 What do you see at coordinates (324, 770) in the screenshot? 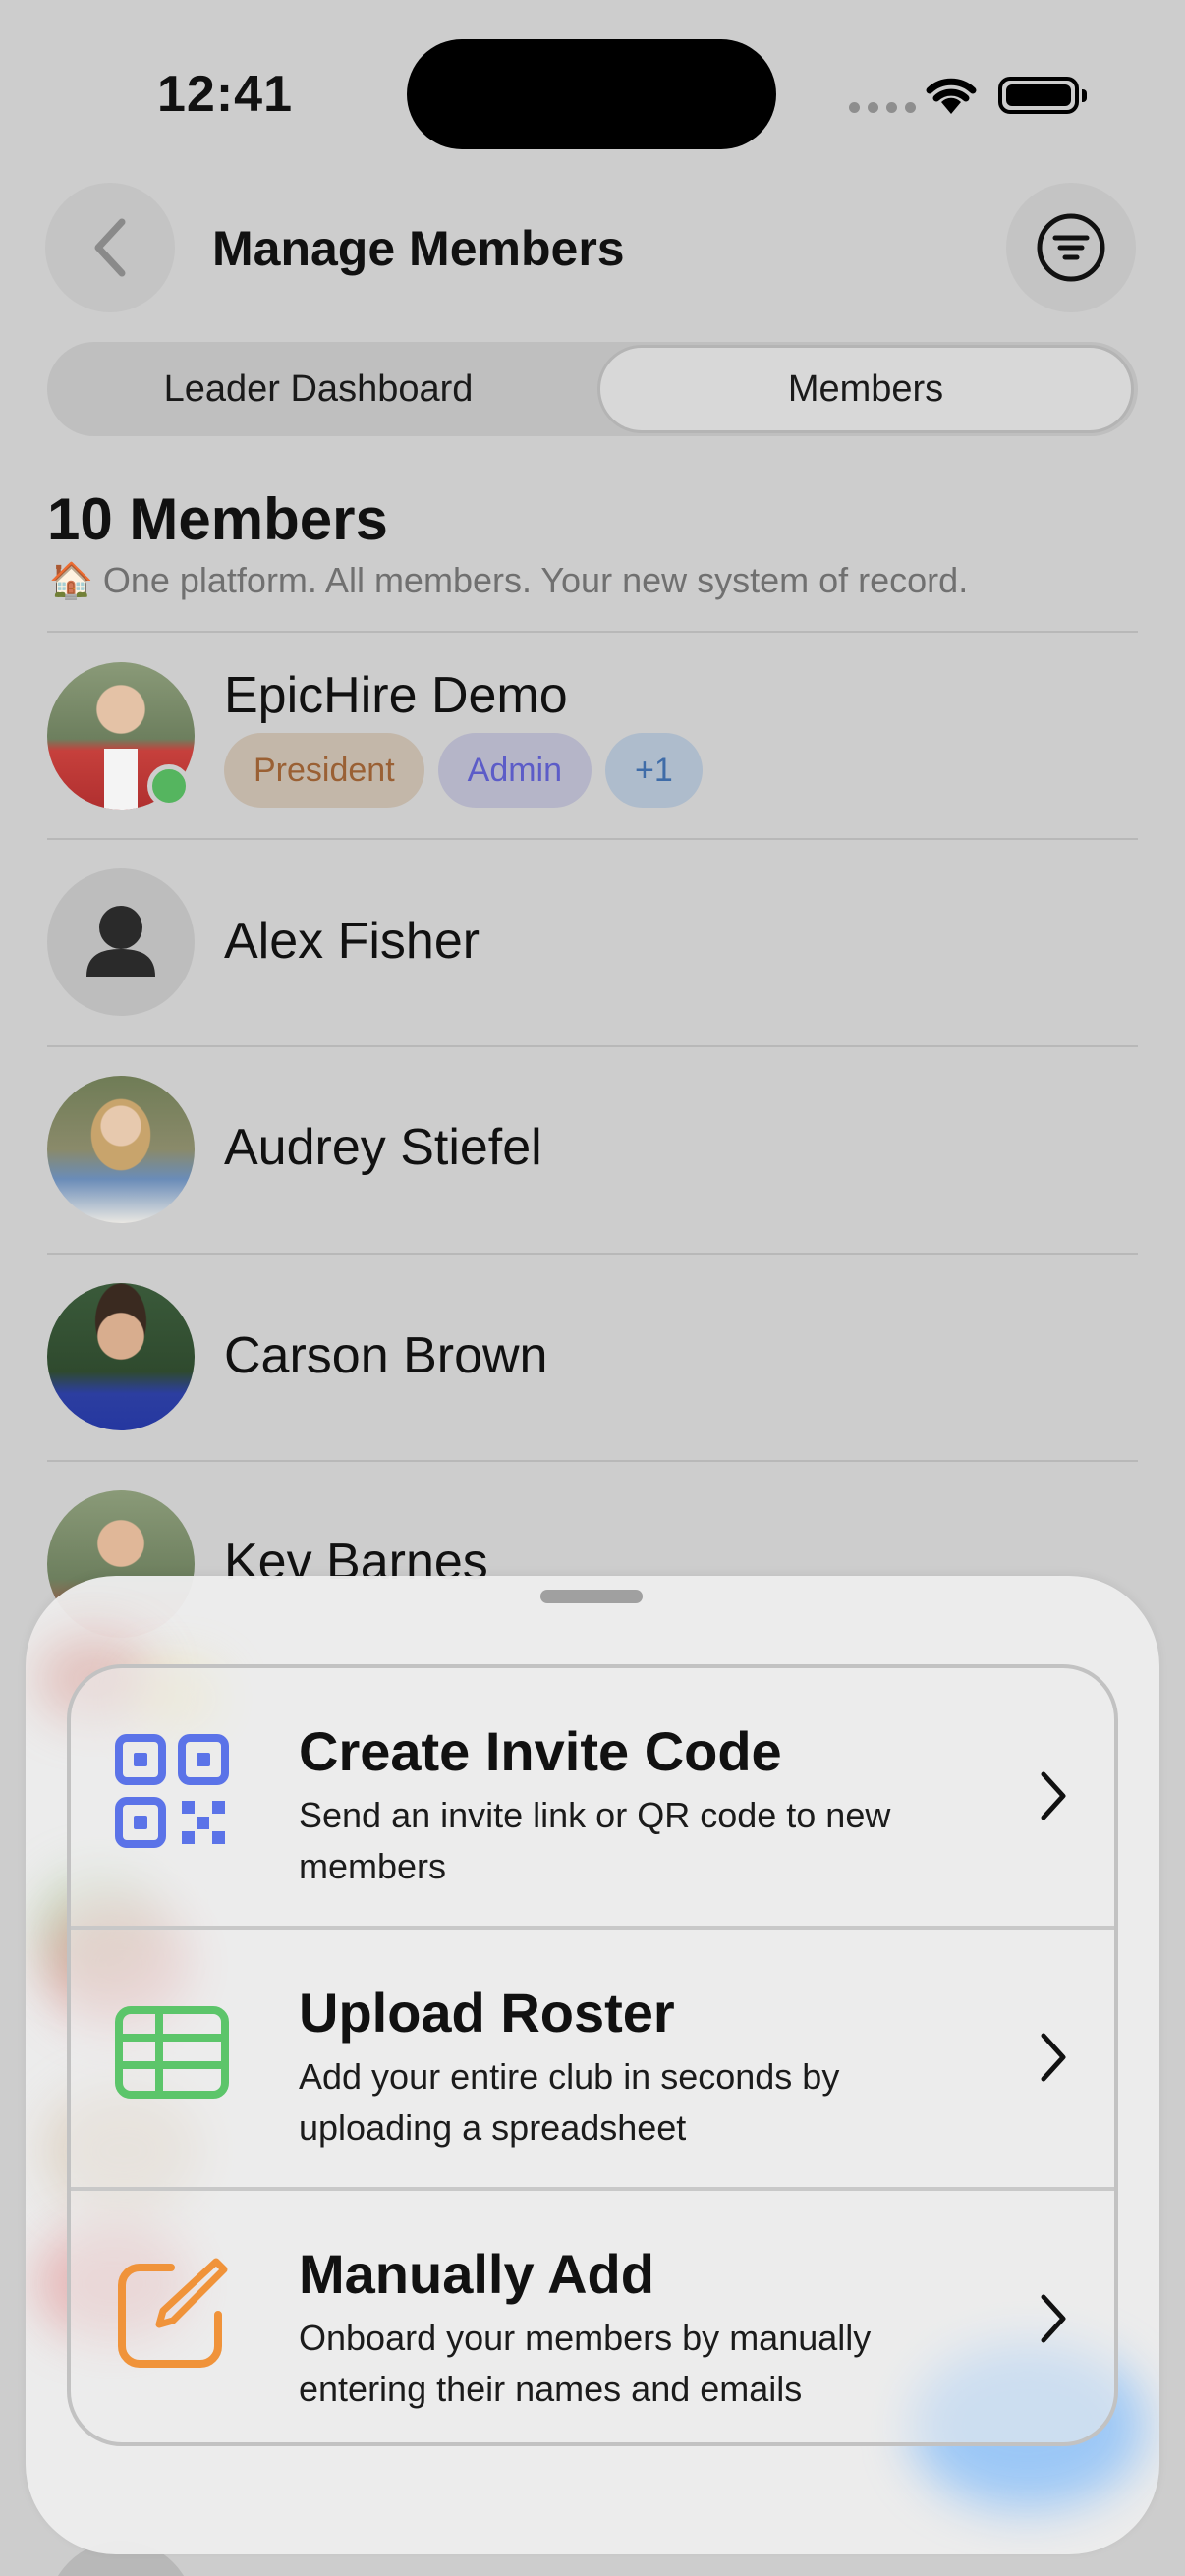
I see `badge-president: President` at bounding box center [324, 770].